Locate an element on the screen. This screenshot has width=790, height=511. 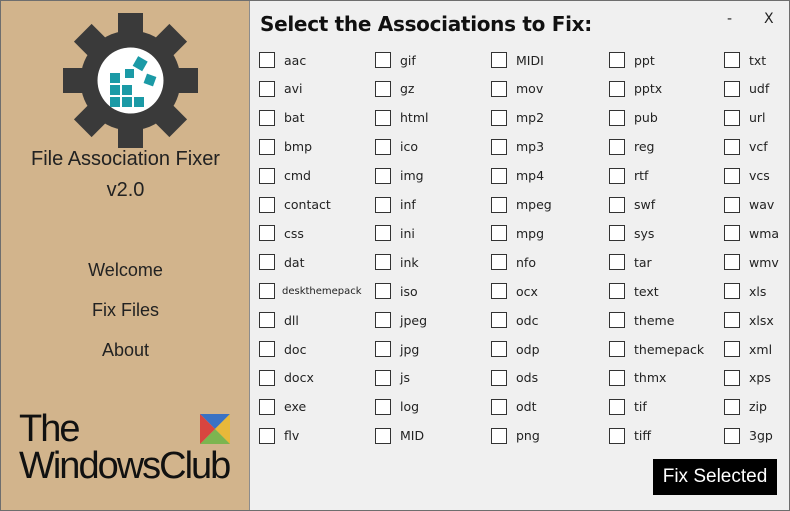
checkbox-item: xps is located at coordinates (747, 378).